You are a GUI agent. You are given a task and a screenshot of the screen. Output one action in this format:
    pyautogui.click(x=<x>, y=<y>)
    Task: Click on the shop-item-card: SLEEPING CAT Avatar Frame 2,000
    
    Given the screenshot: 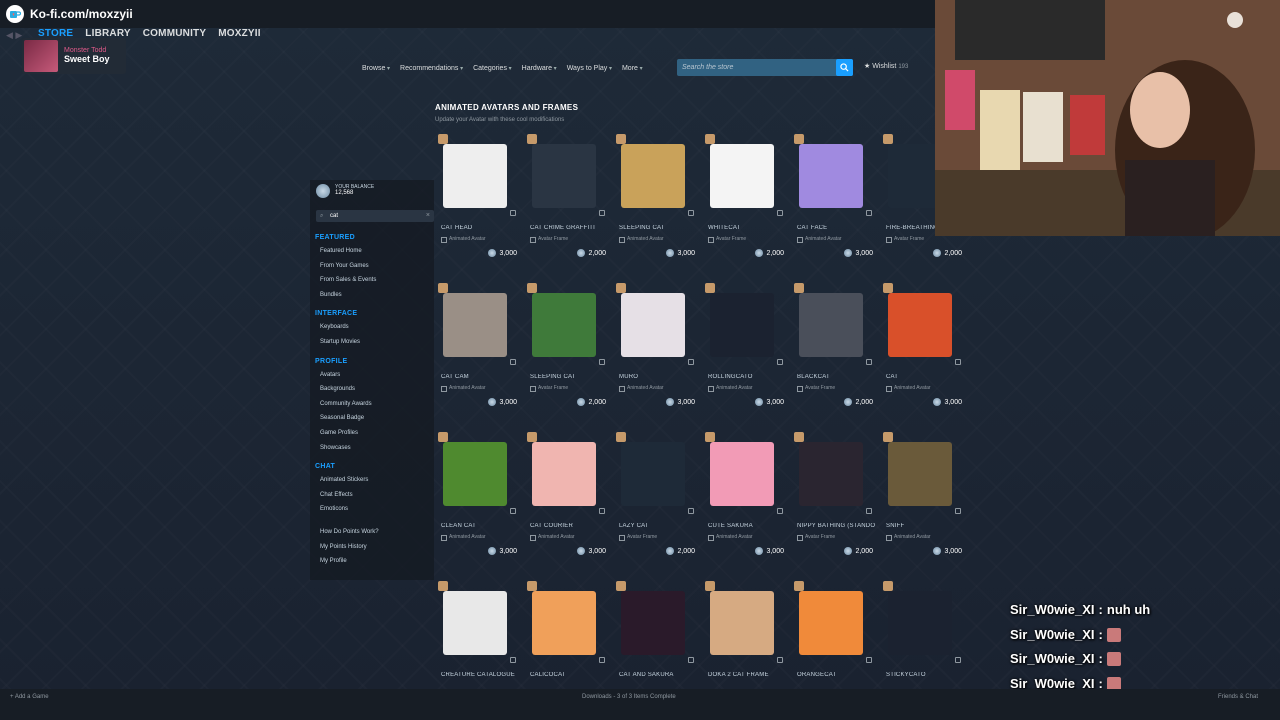 What is the action you would take?
    pyautogui.click(x=567, y=353)
    